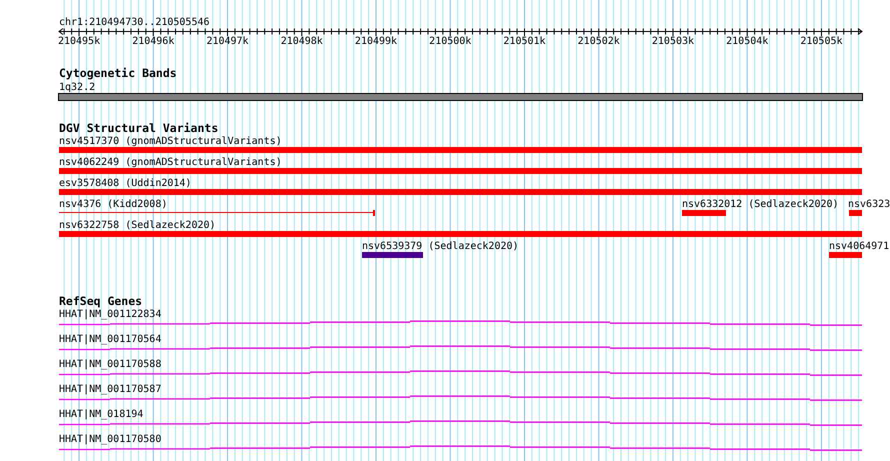 The image size is (890, 461). Describe the element at coordinates (859, 246) in the screenshot. I see `variant-label: nsv4064971` at that location.